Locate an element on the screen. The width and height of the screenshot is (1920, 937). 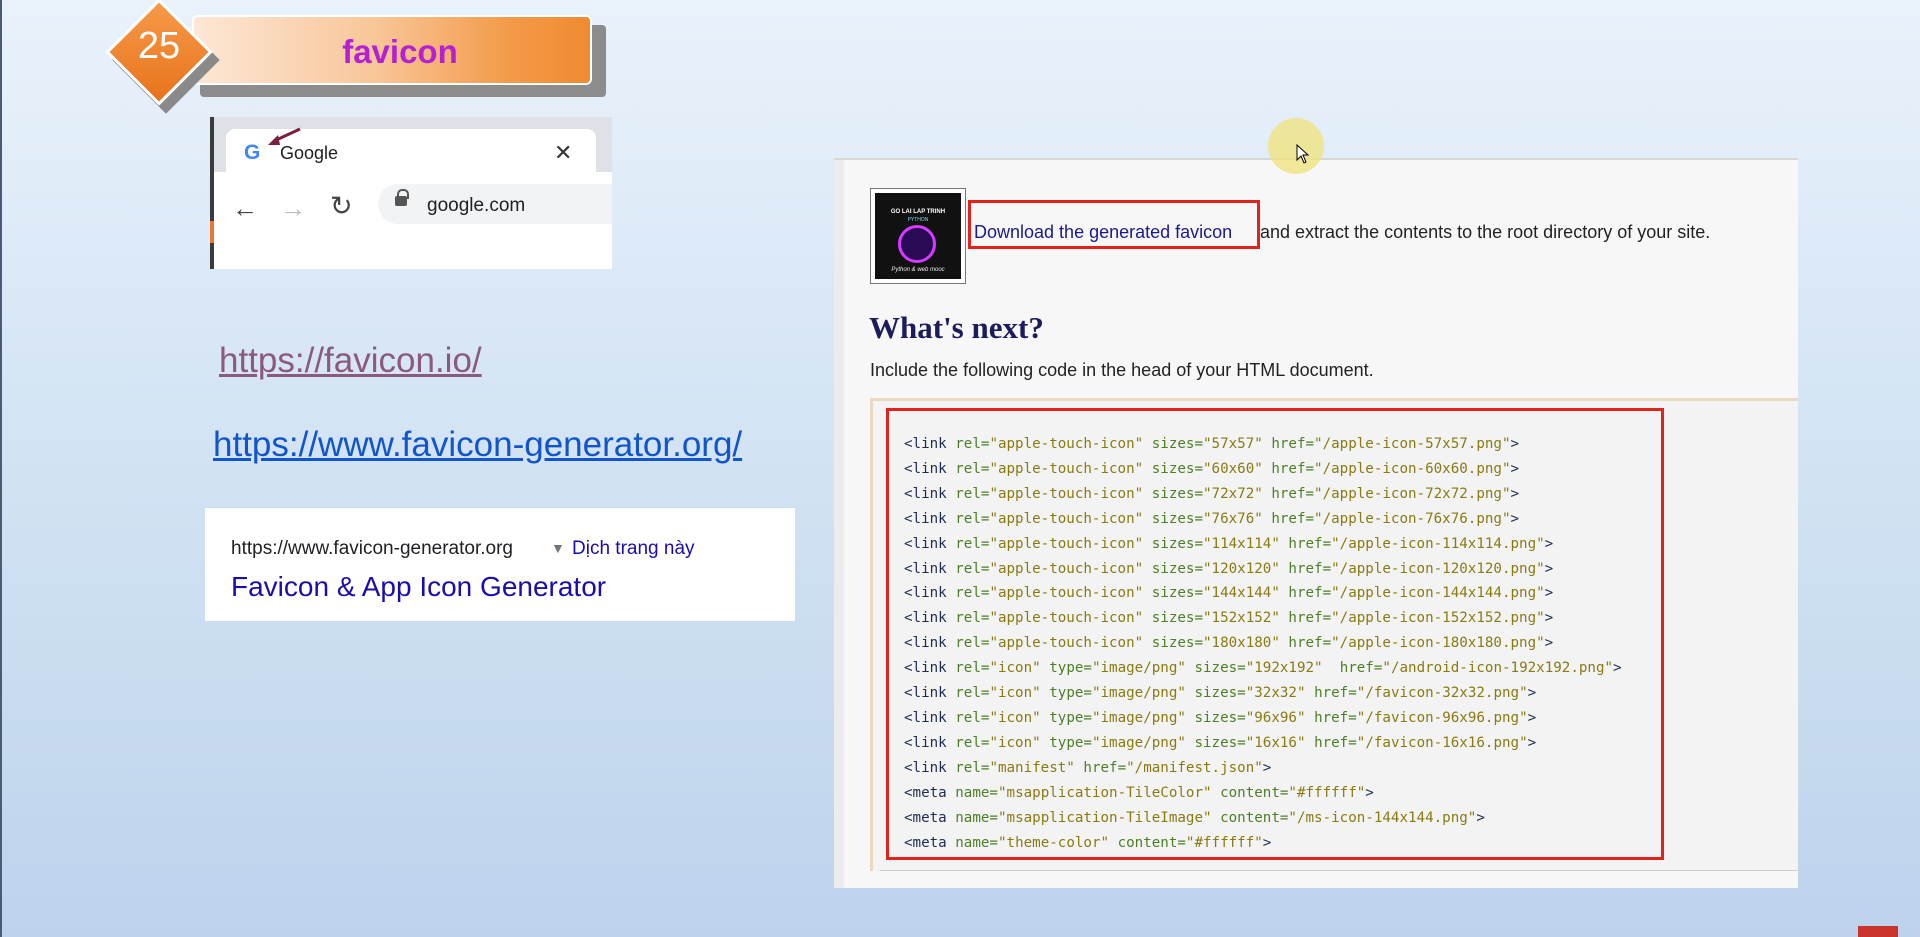
mouse-pointer-icon is located at coordinates (1303, 154).